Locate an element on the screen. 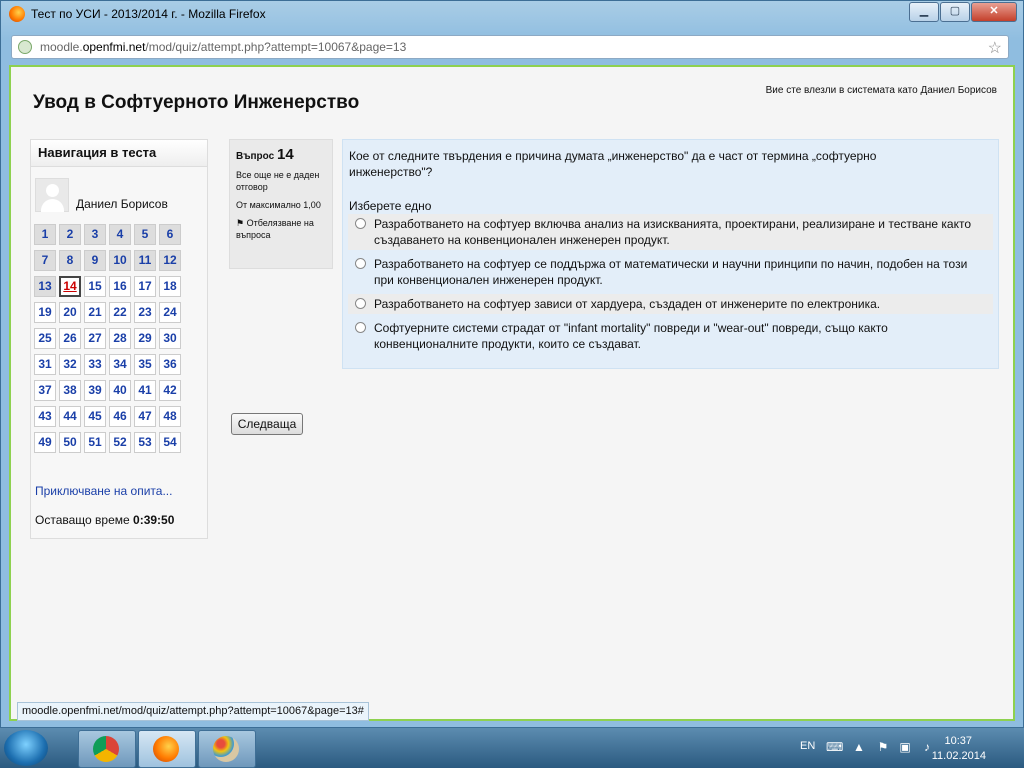  show-hidden-icons-icon: ▲ is located at coordinates (859, 747).